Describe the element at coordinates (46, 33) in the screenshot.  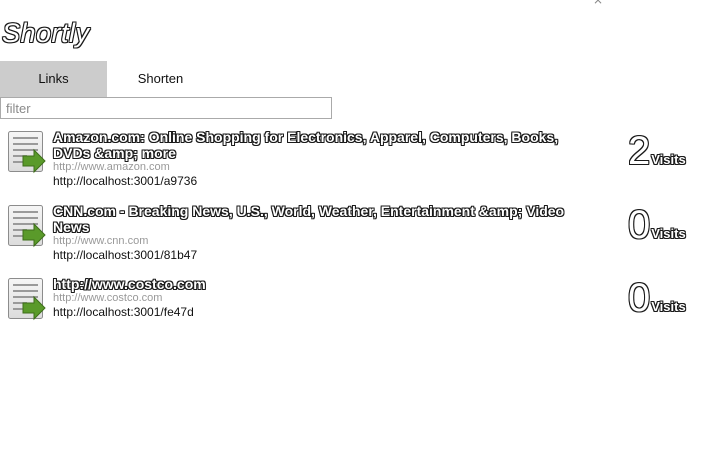
I see `app-logo: Shortly` at that location.